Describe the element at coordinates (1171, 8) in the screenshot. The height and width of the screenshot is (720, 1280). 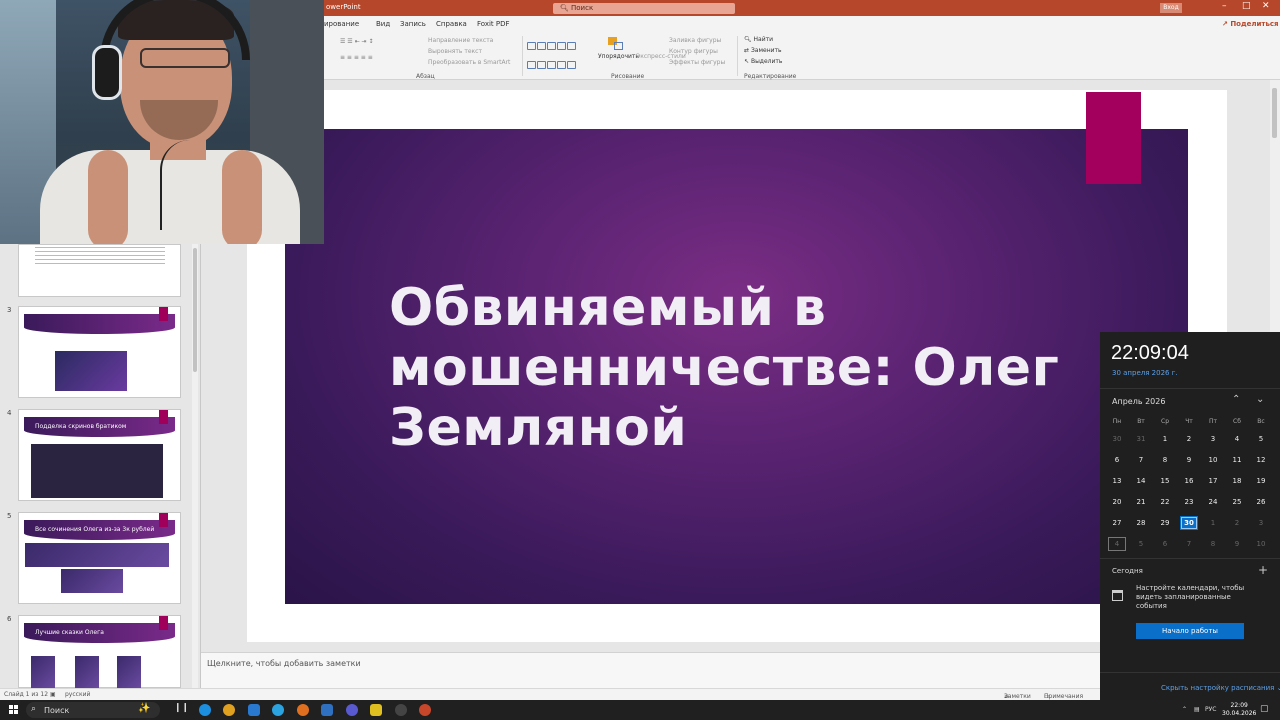
I see `signin-button: Вход` at that location.